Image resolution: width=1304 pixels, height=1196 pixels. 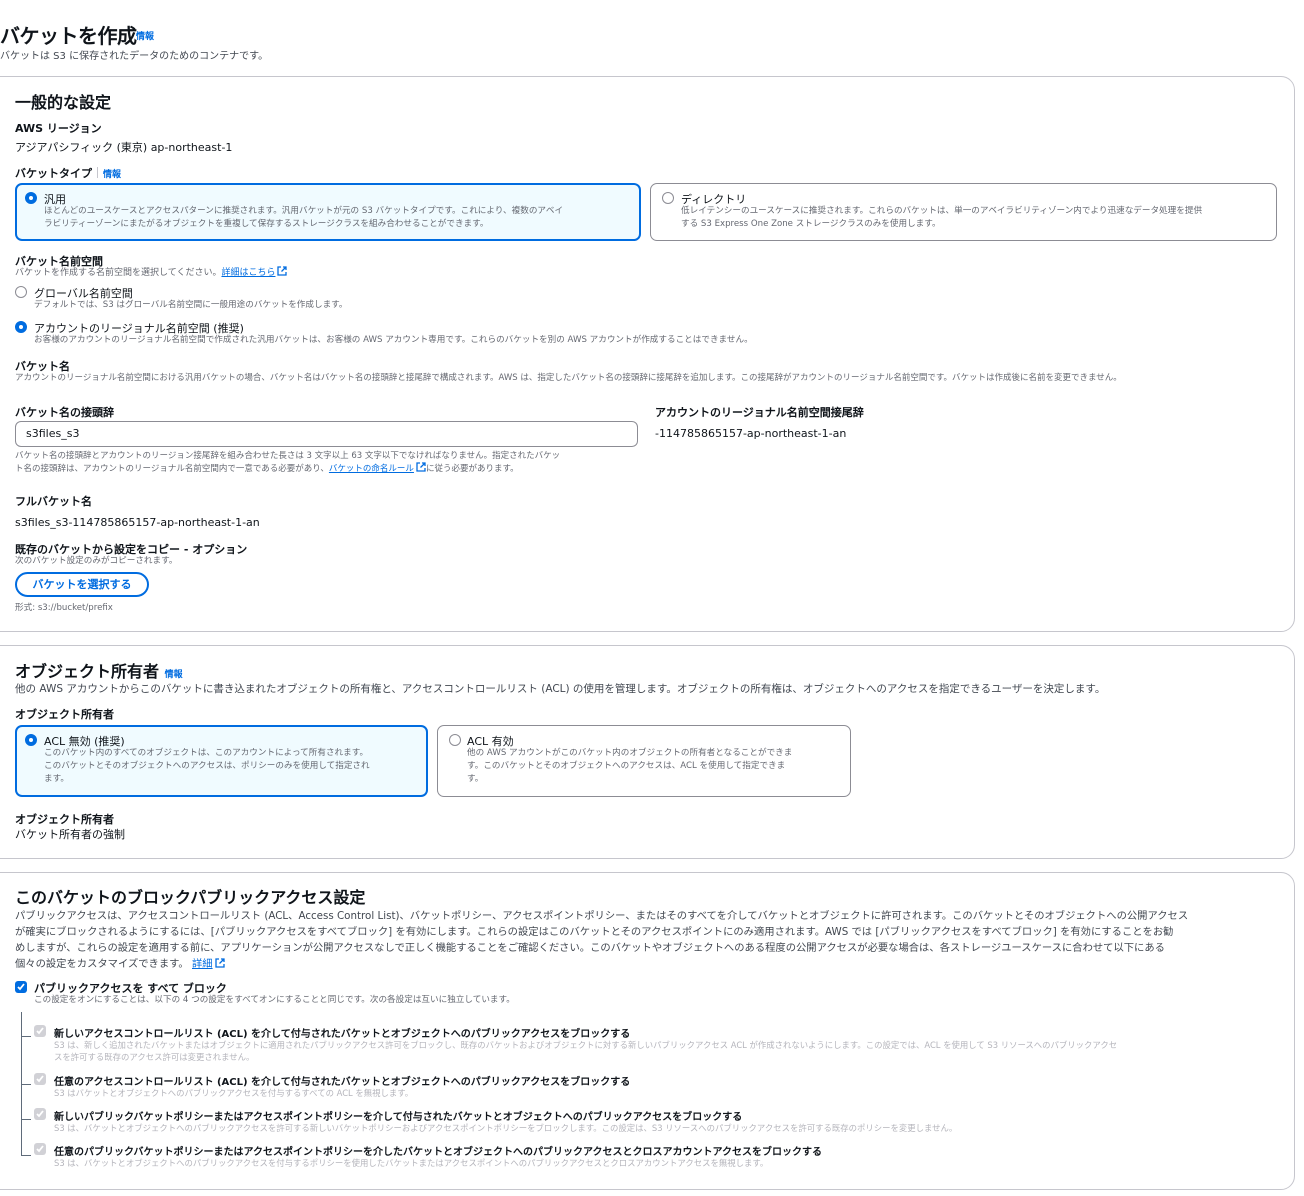 I want to click on block-any-policy-checkbox, so click(x=40, y=1149).